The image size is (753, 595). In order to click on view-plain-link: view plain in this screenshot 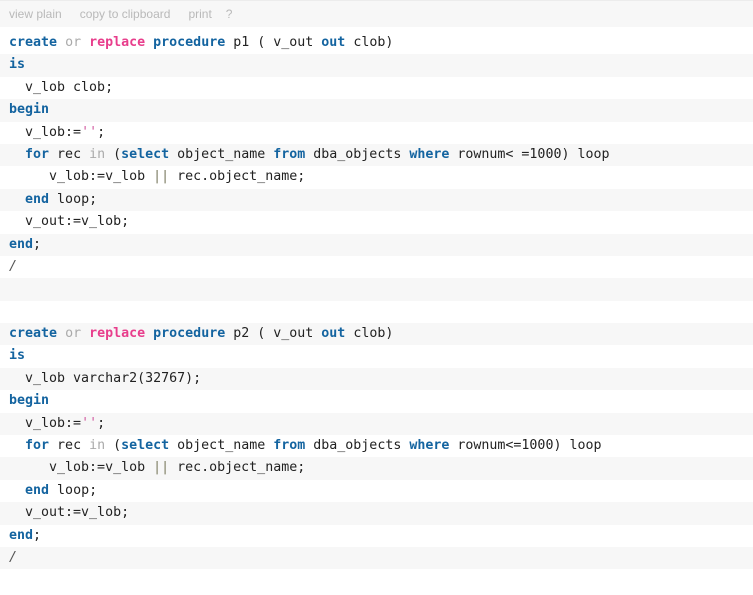, I will do `click(35, 14)`.